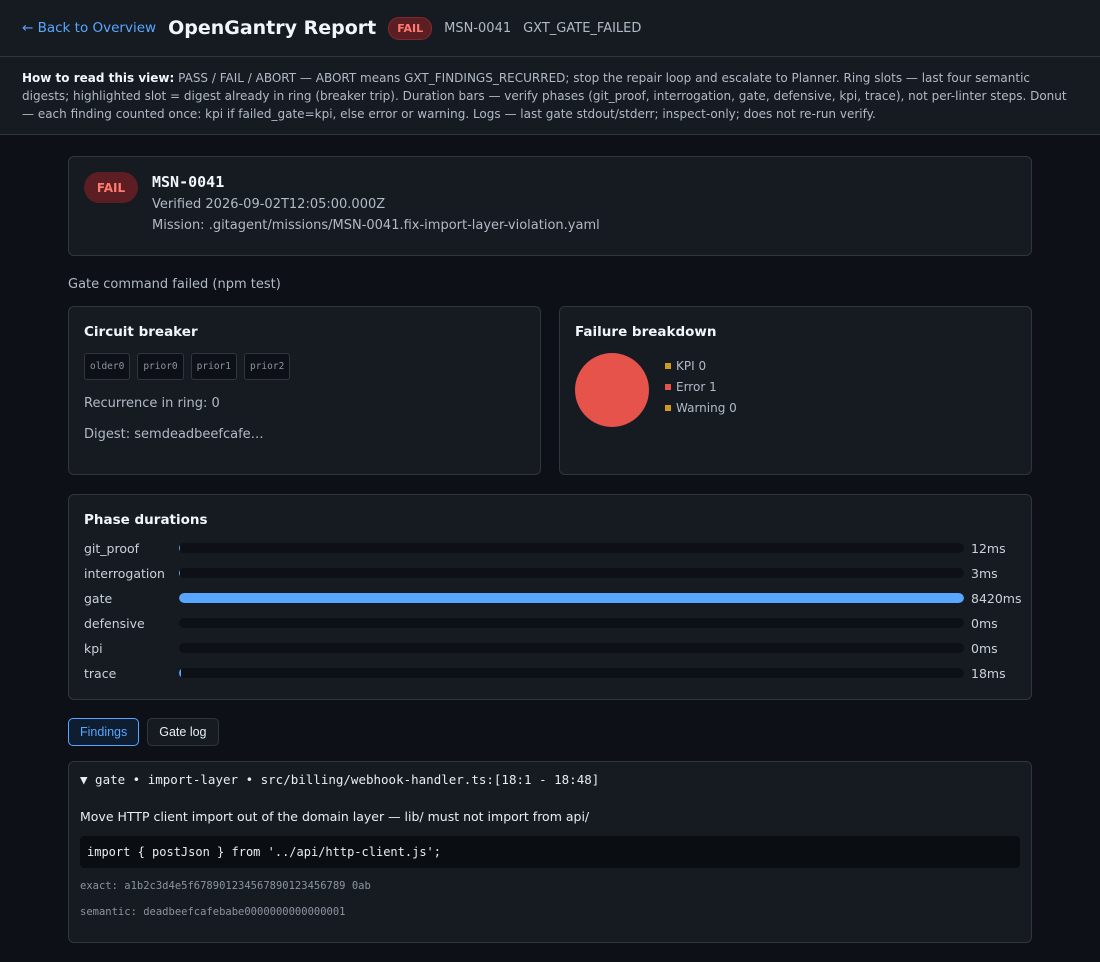 The height and width of the screenshot is (962, 1100). I want to click on recurrence-count: Recurrence in ring: 0, so click(152, 403).